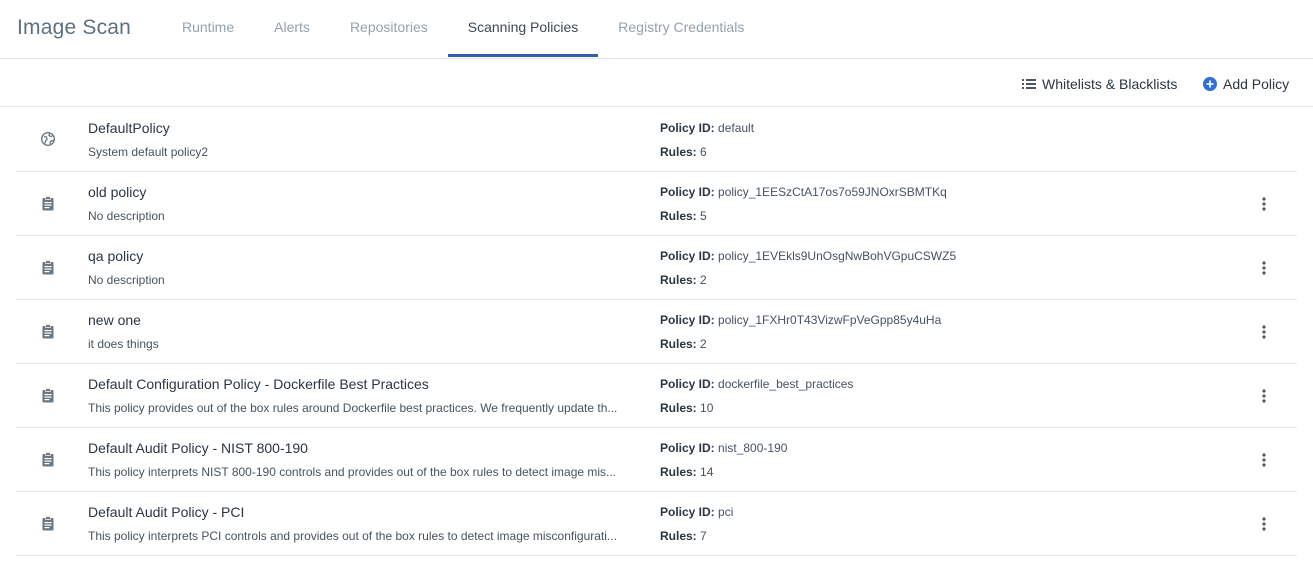 The image size is (1313, 575). I want to click on policy-id-value: policy_1EVEkls9UnOsgNwBohVGpuCSWZ5, so click(837, 256).